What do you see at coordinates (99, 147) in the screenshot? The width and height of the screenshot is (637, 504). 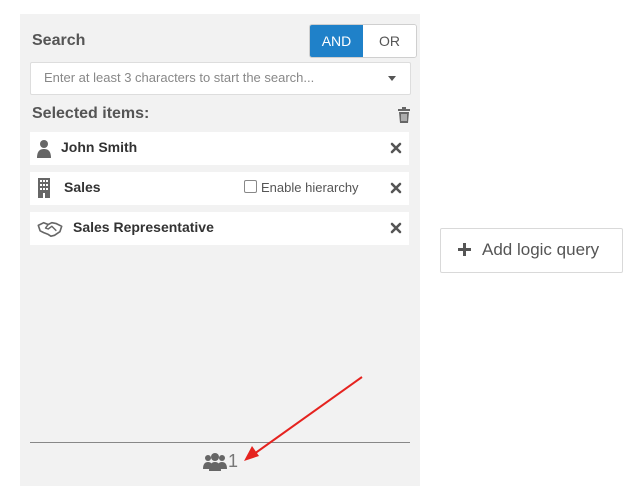 I see `selected-item-label: John Smith` at bounding box center [99, 147].